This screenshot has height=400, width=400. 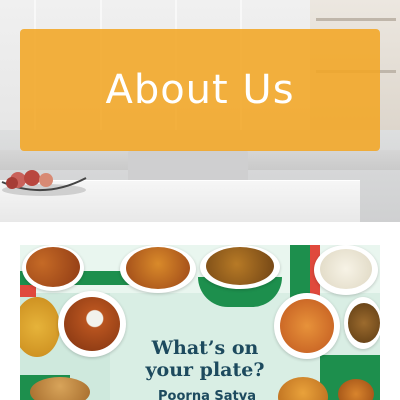 What do you see at coordinates (60, 388) in the screenshot?
I see `food-chapati` at bounding box center [60, 388].